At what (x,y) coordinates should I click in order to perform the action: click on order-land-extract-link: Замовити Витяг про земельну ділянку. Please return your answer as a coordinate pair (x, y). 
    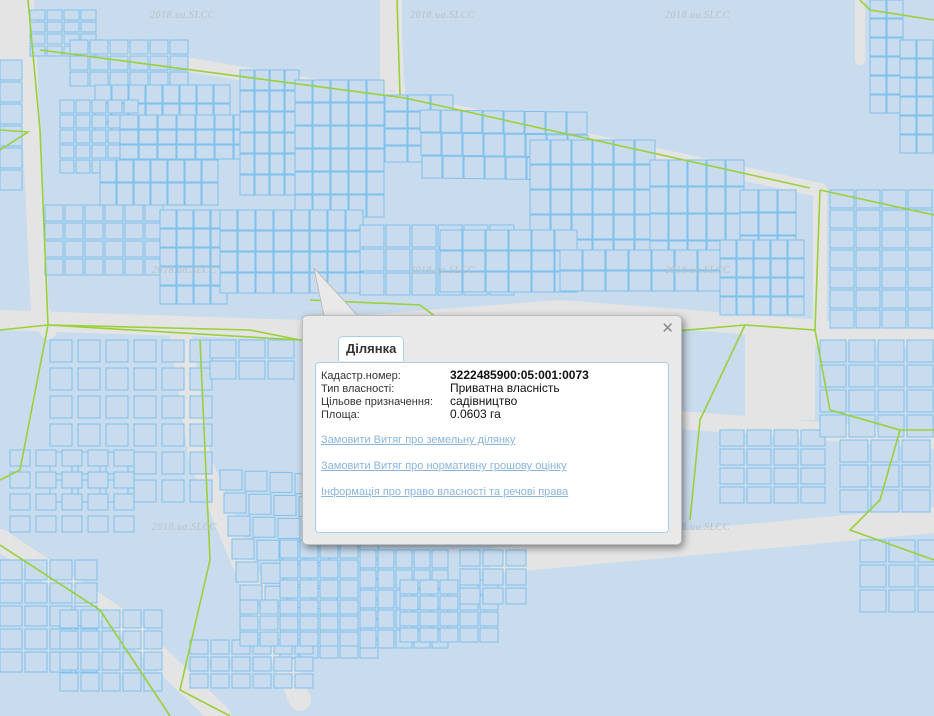
    Looking at the image, I should click on (418, 440).